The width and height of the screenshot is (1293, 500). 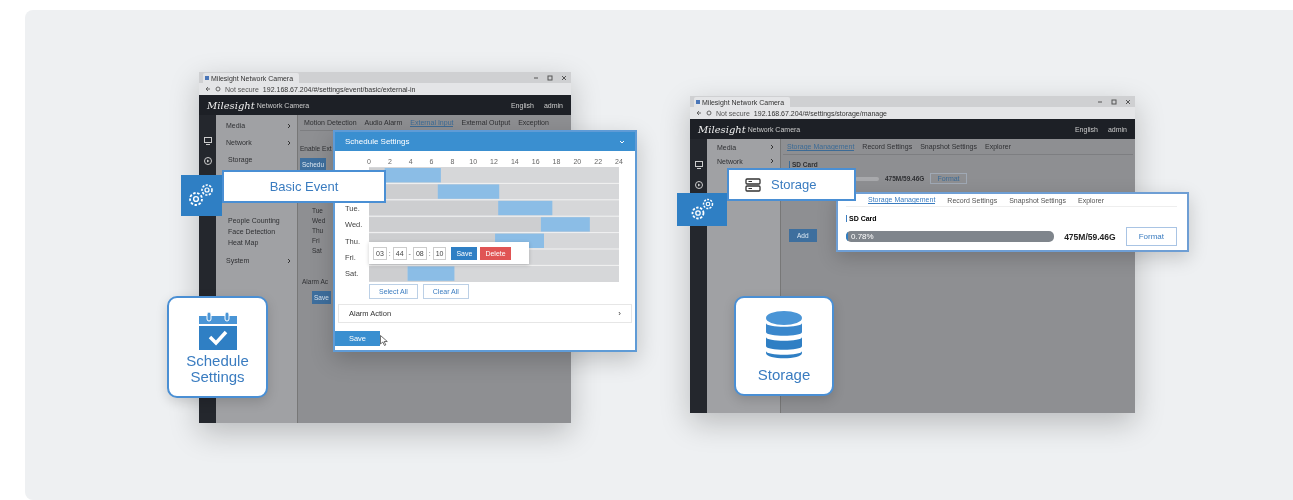 What do you see at coordinates (784, 334) in the screenshot?
I see `database-icon` at bounding box center [784, 334].